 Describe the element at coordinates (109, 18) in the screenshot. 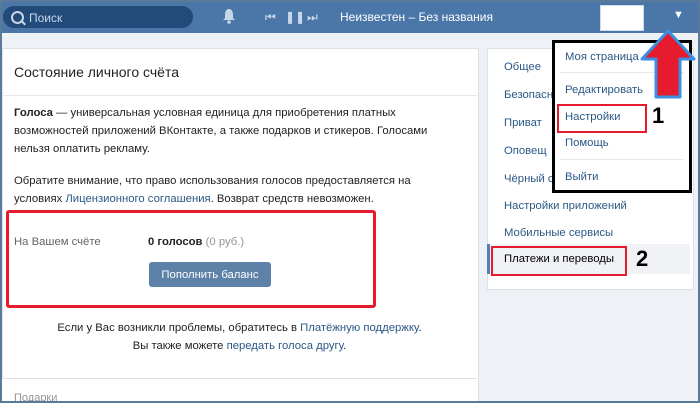

I see `search-input` at that location.